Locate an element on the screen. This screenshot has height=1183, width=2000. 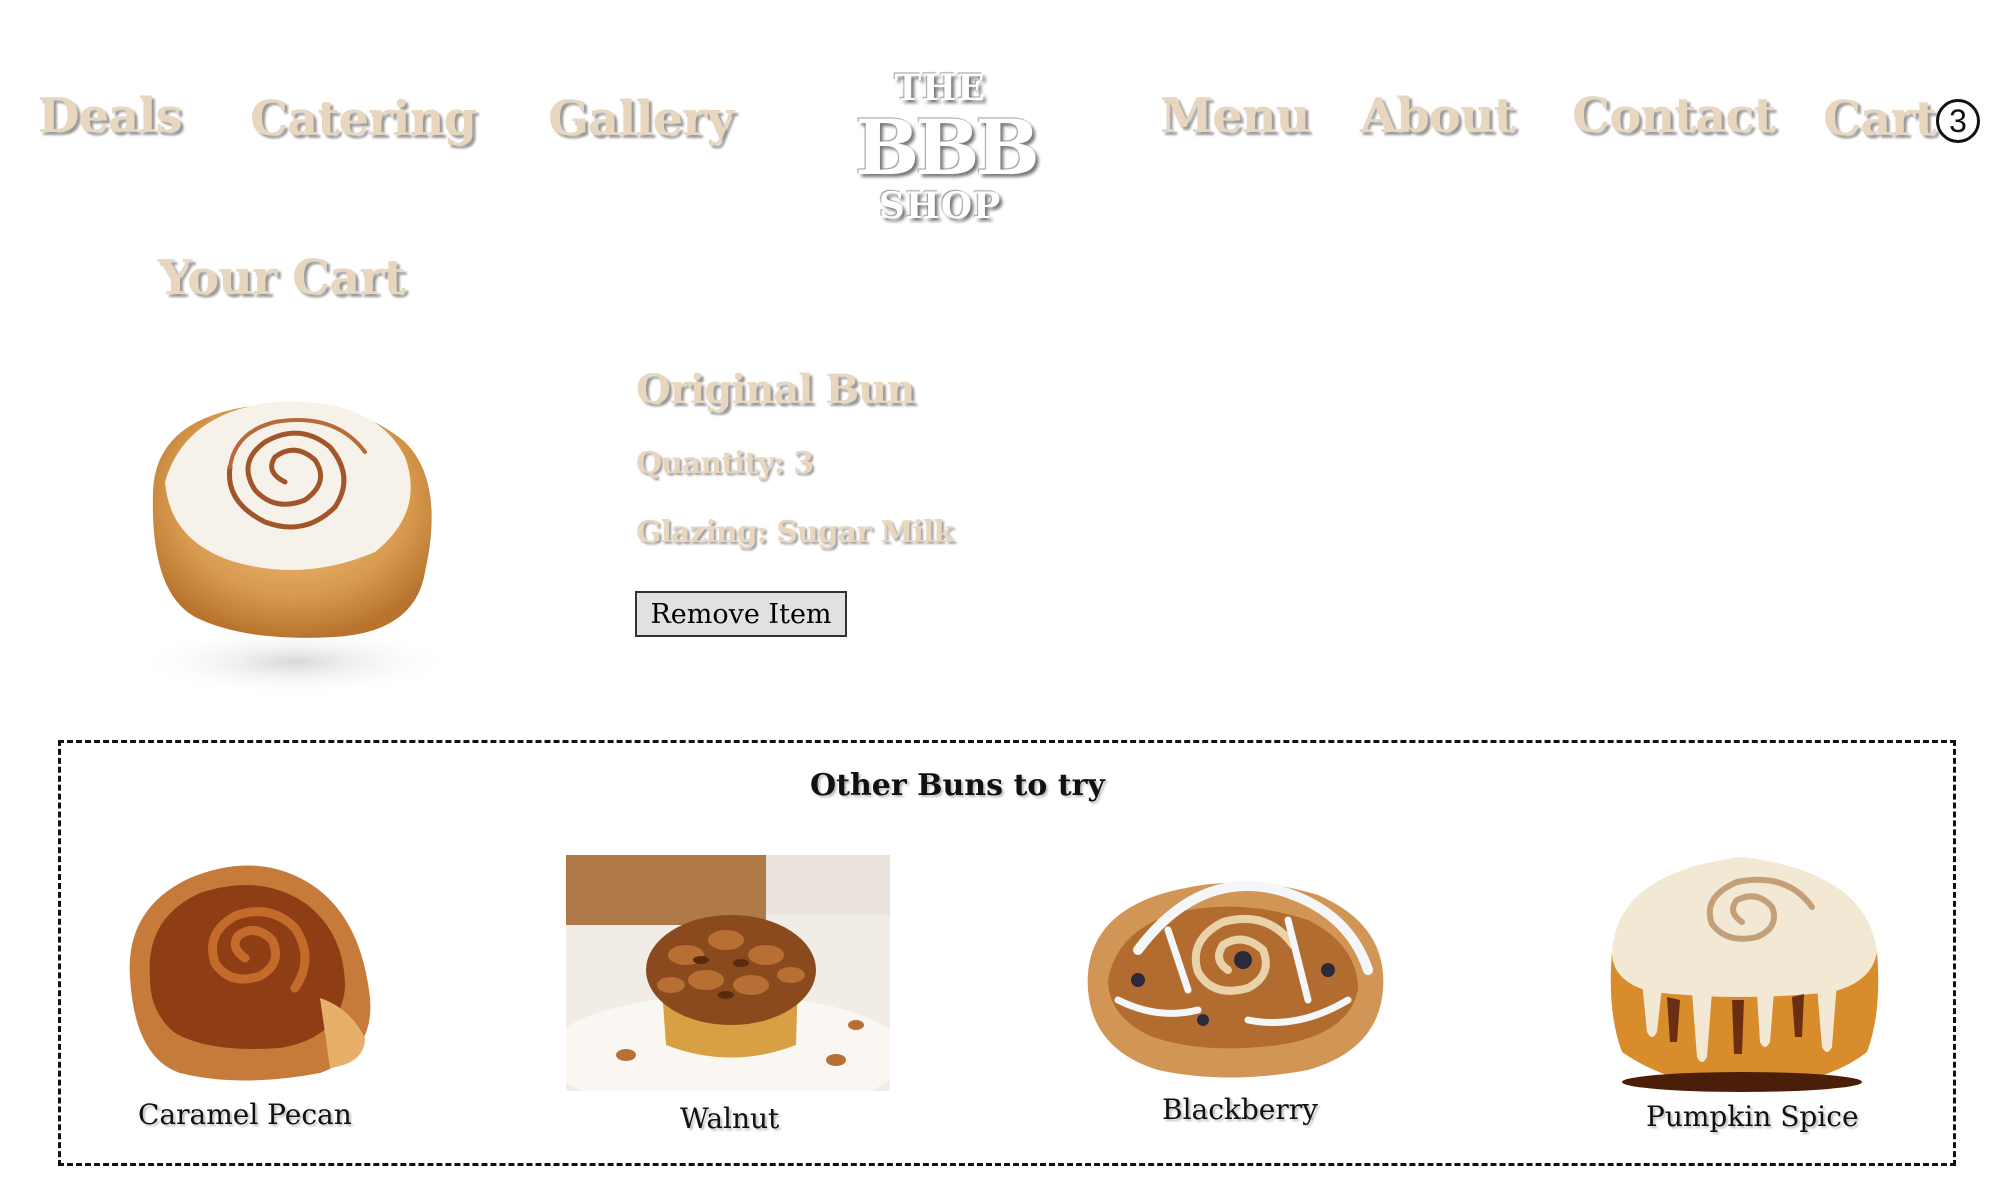
original-bun-icon is located at coordinates (295, 549).